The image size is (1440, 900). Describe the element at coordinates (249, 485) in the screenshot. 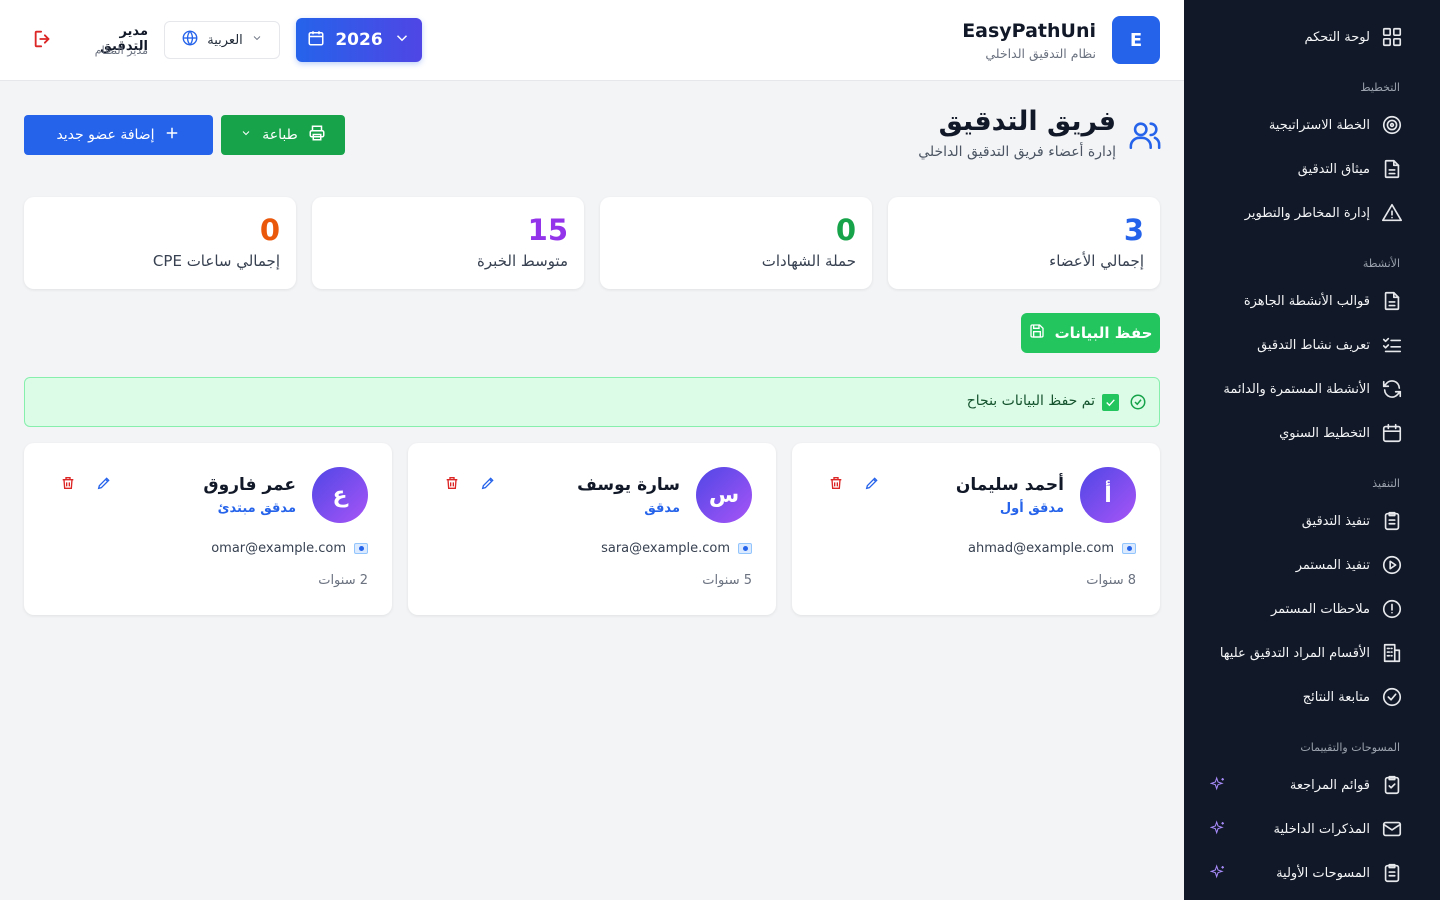

I see `member-name: عمر فاروق` at that location.